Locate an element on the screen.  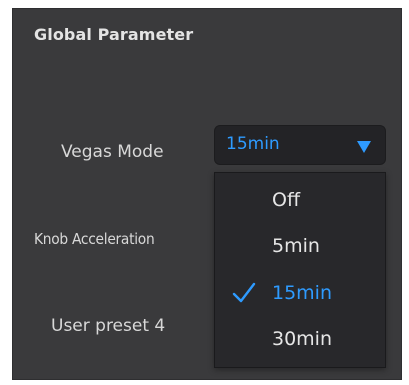
menu-item-label: 5min is located at coordinates (296, 246).